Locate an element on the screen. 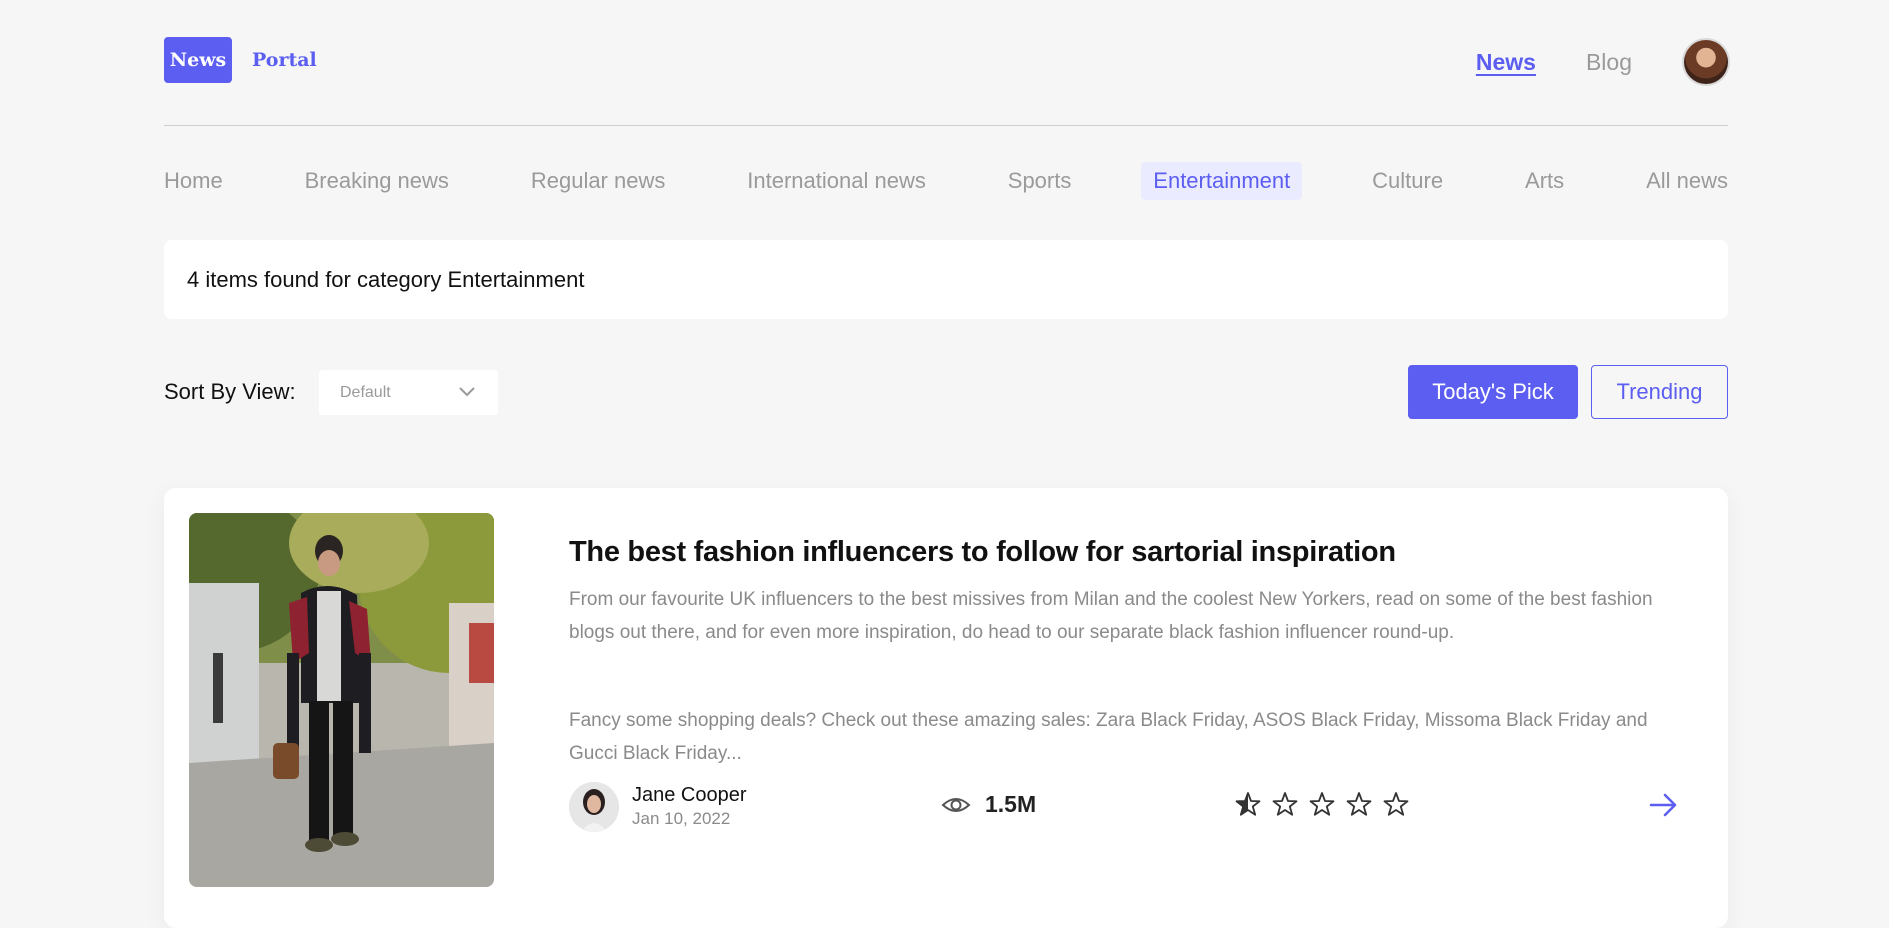 The image size is (1889, 928). result-bar: 4 items found for category Entertainment is located at coordinates (946, 279).